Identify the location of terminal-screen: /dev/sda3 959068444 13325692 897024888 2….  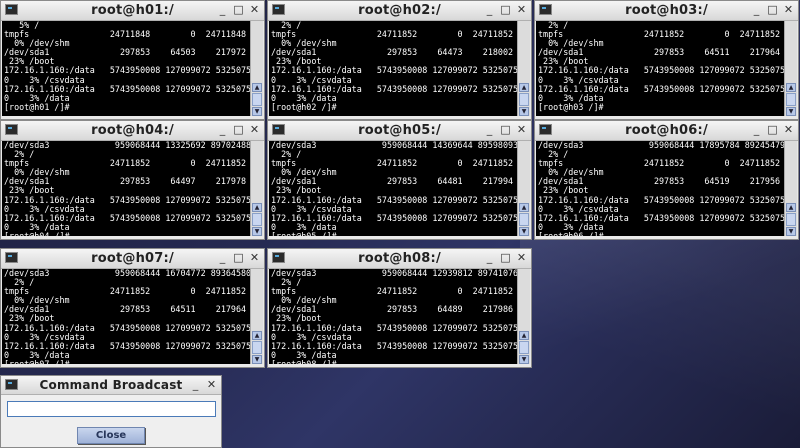
(126, 188).